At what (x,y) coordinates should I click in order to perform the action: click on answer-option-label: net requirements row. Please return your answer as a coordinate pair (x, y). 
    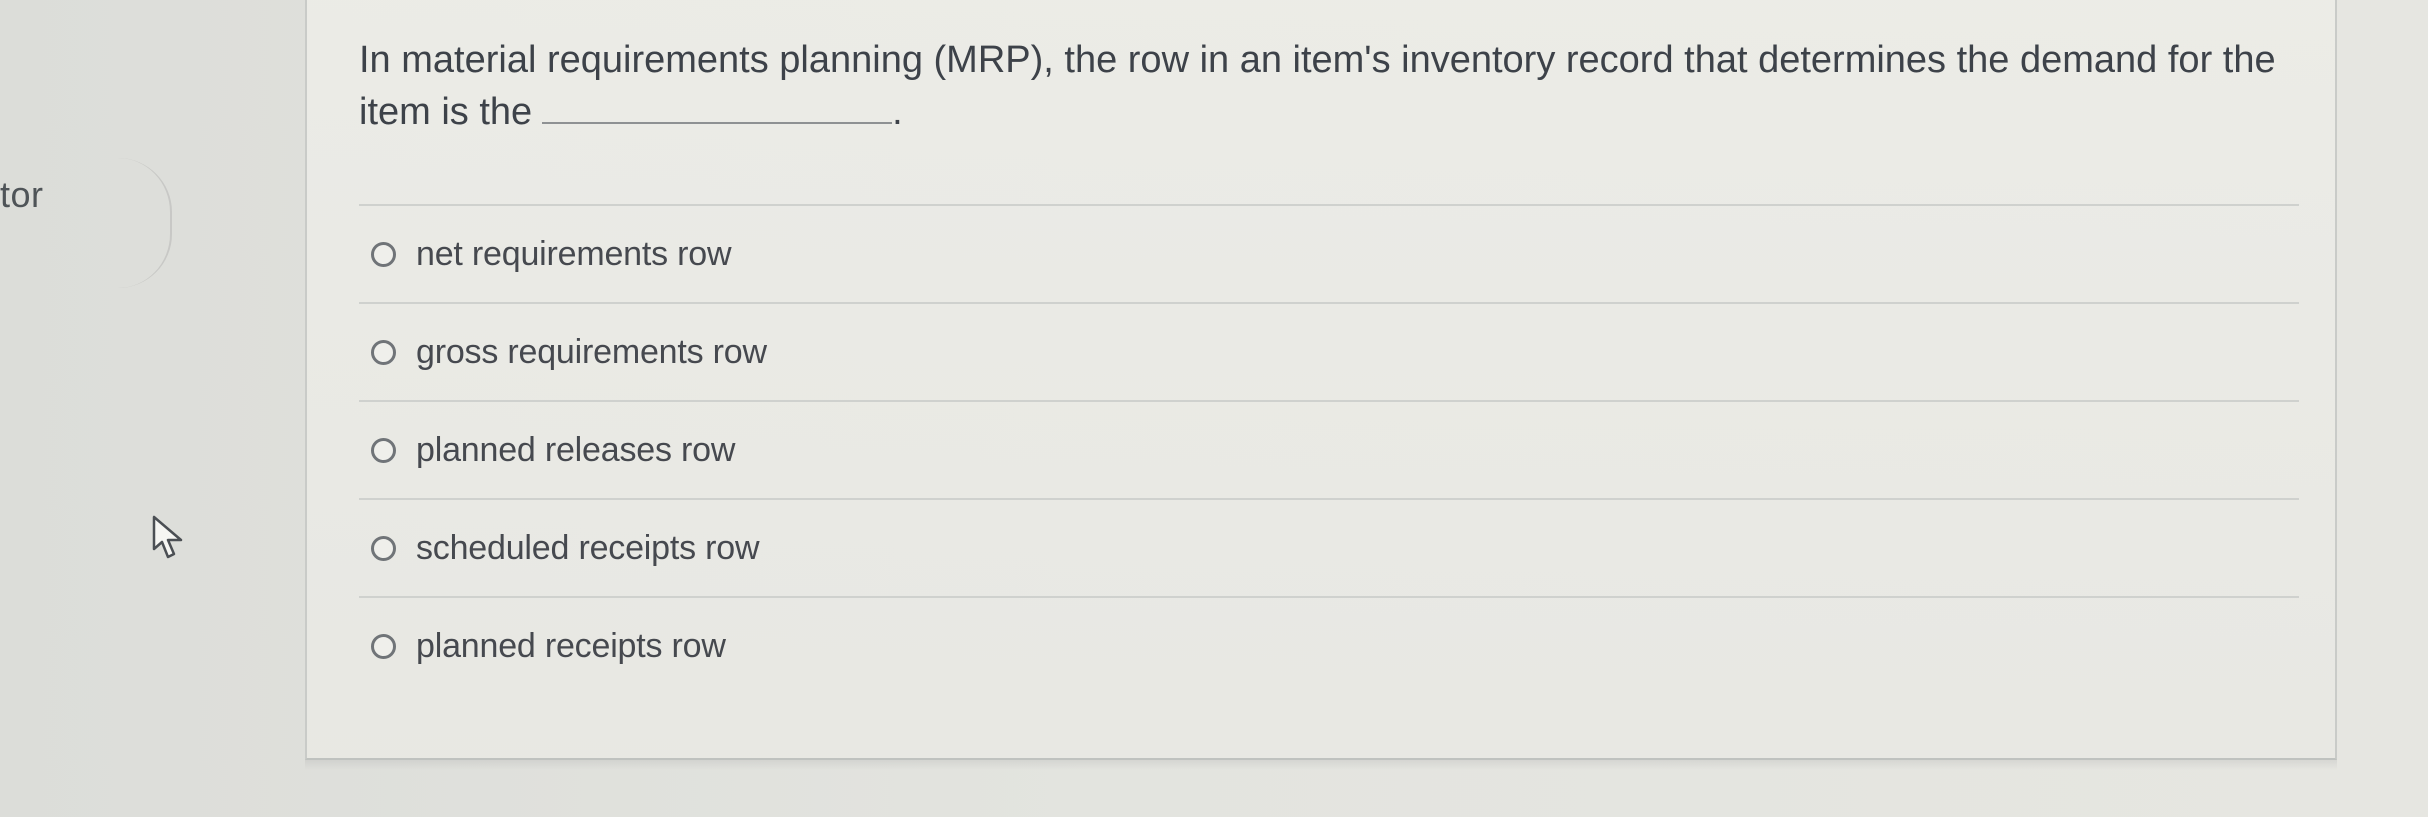
    Looking at the image, I should click on (574, 253).